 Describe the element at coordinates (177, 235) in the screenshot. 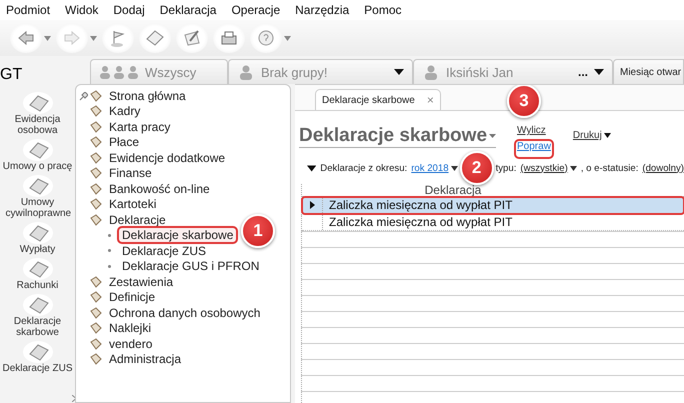

I see `tree-item: Deklaracje skarbowe` at that location.